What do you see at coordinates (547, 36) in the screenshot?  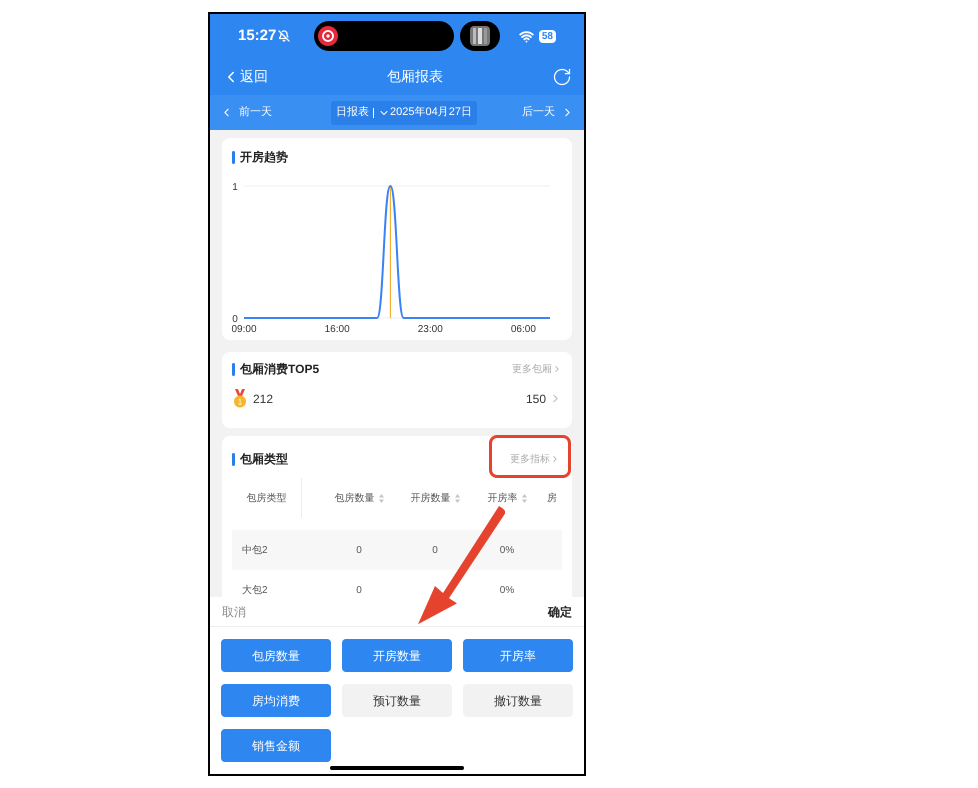 I see `battery-icon: 58` at bounding box center [547, 36].